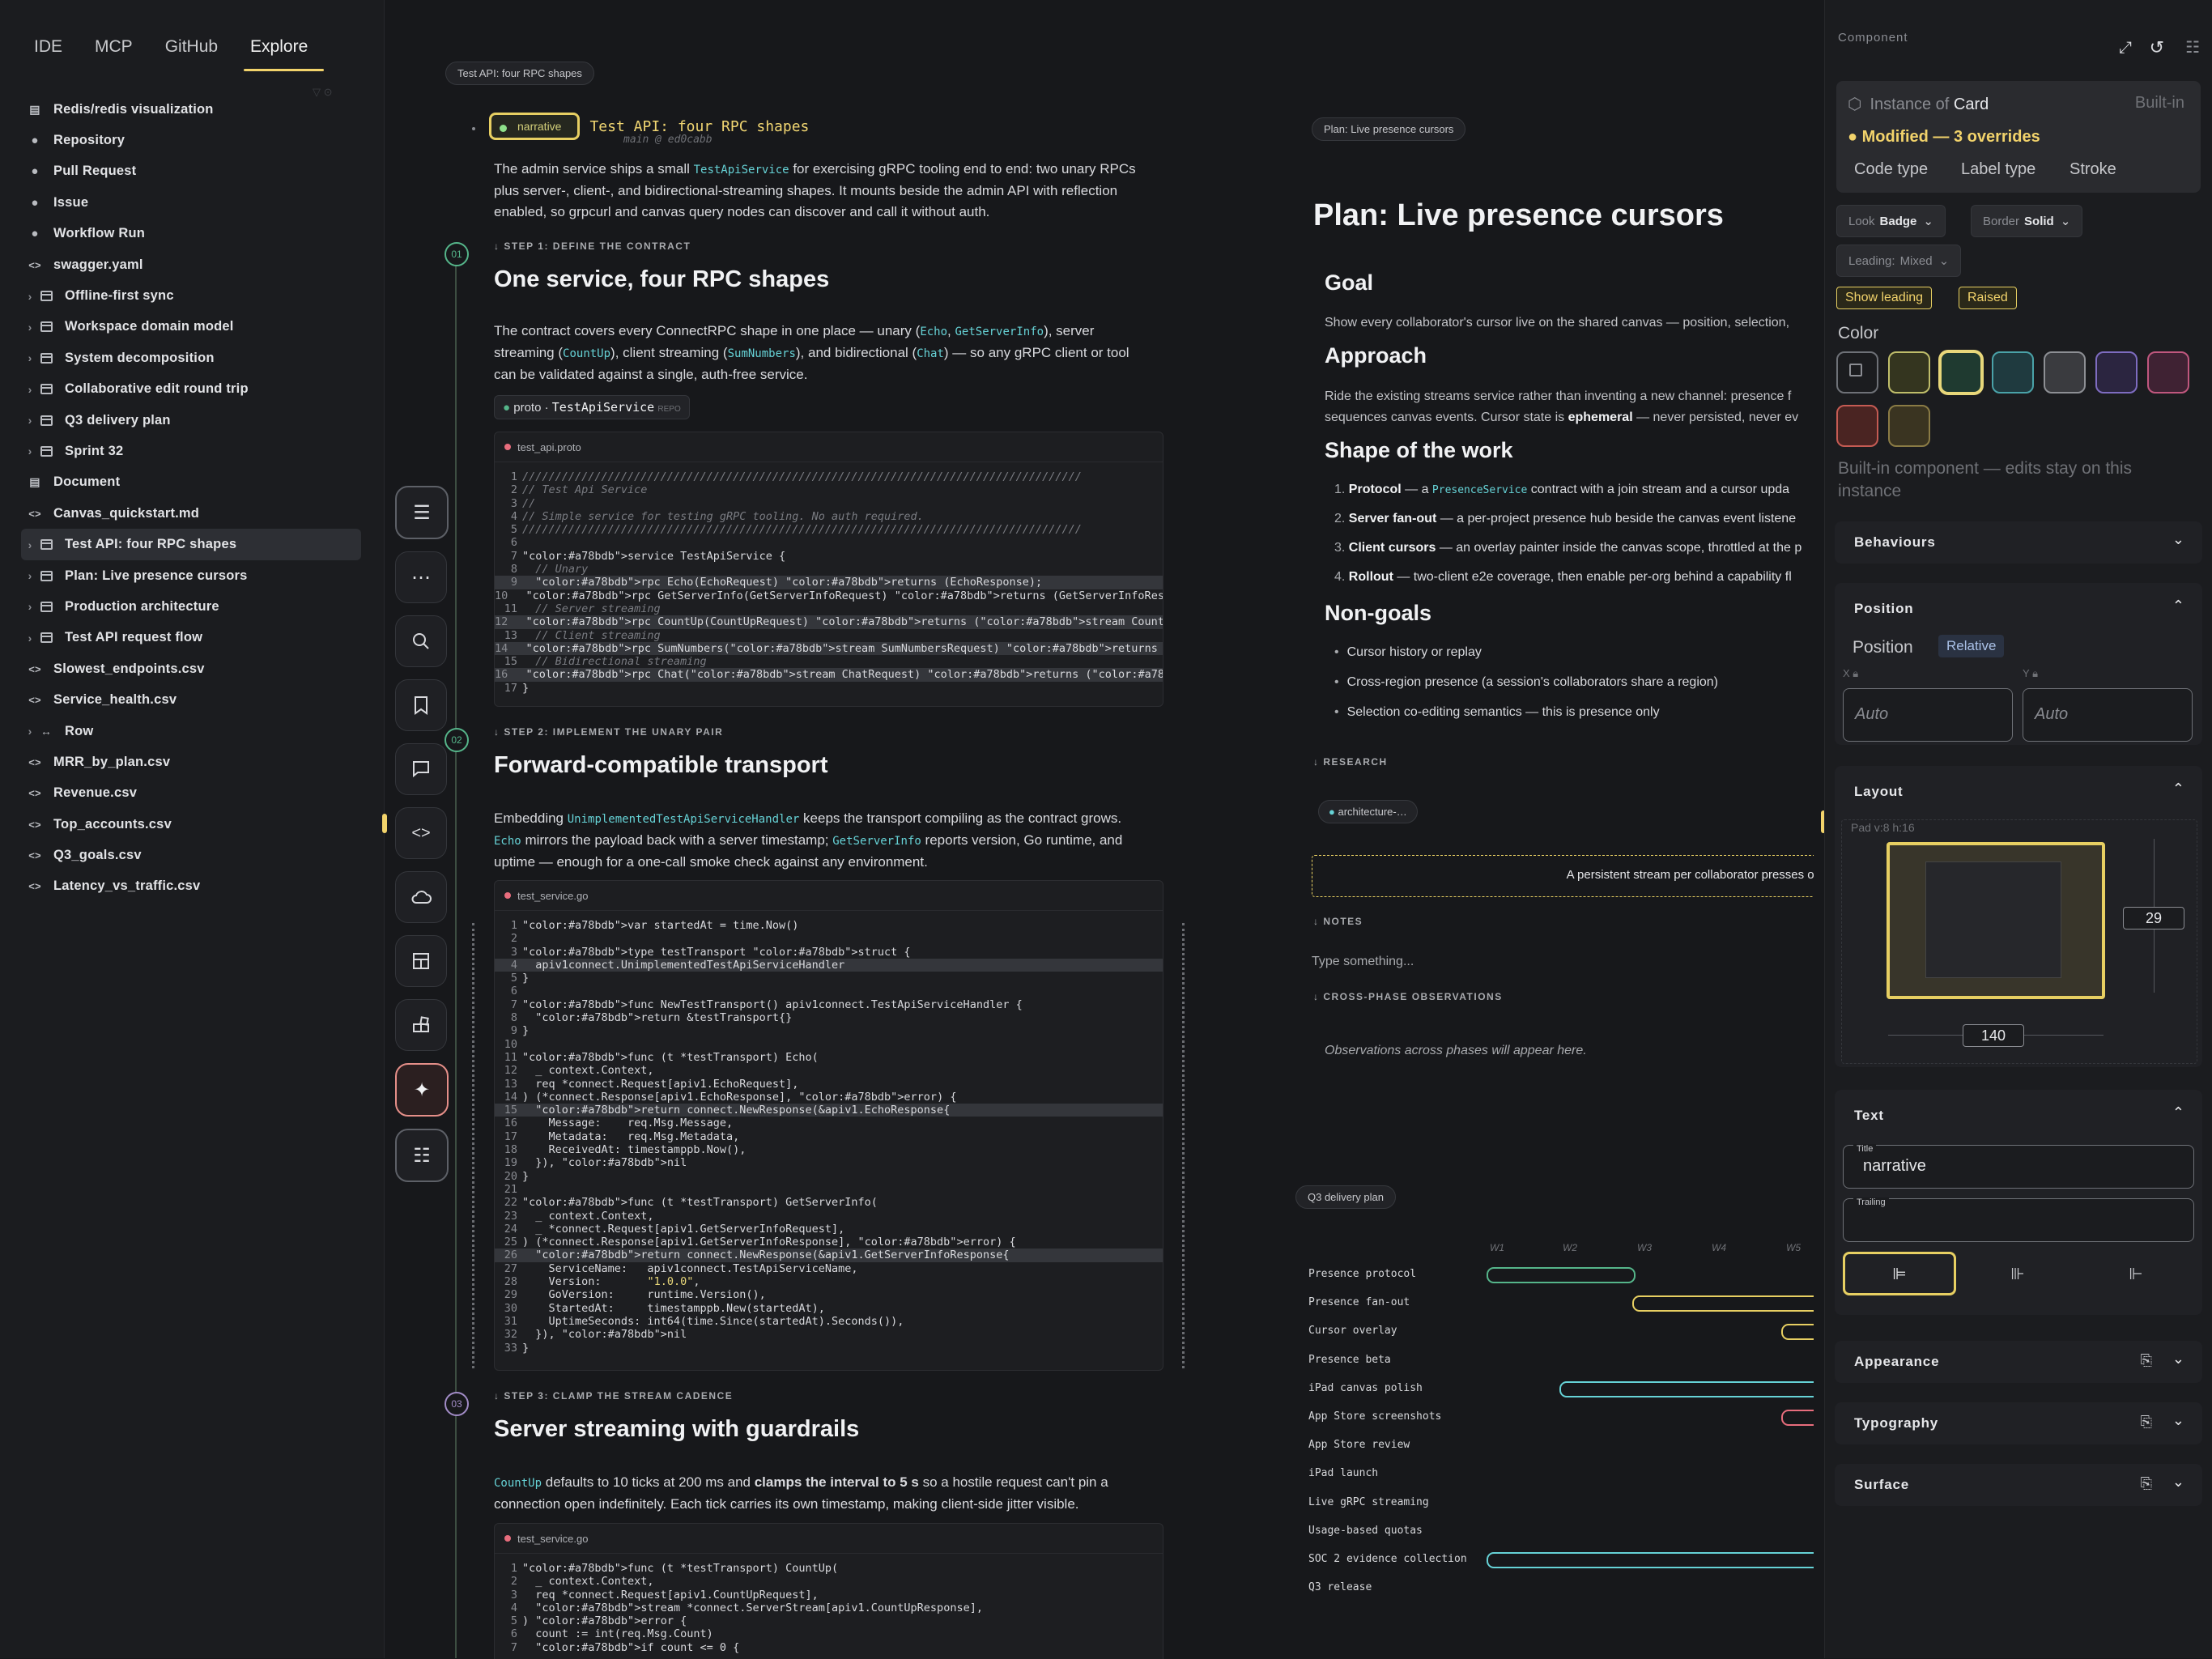 This screenshot has height=1659, width=2212. Describe the element at coordinates (191, 825) in the screenshot. I see `tree-item: <> Top_accounts.csv` at that location.